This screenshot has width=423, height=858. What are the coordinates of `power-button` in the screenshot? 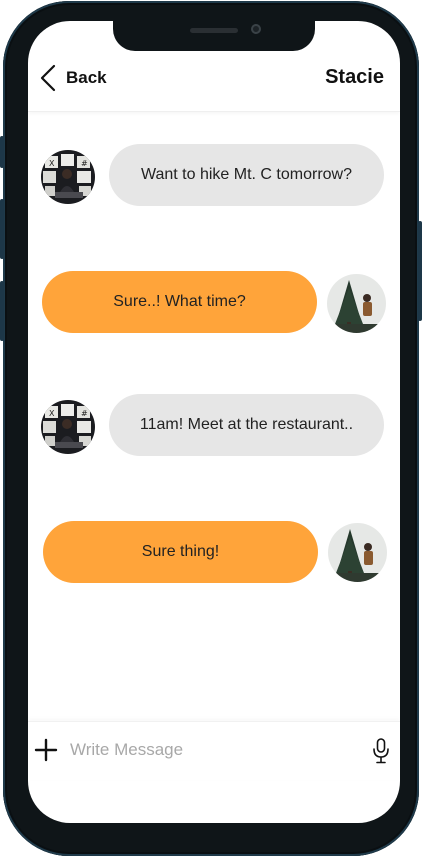 It's located at (420, 271).